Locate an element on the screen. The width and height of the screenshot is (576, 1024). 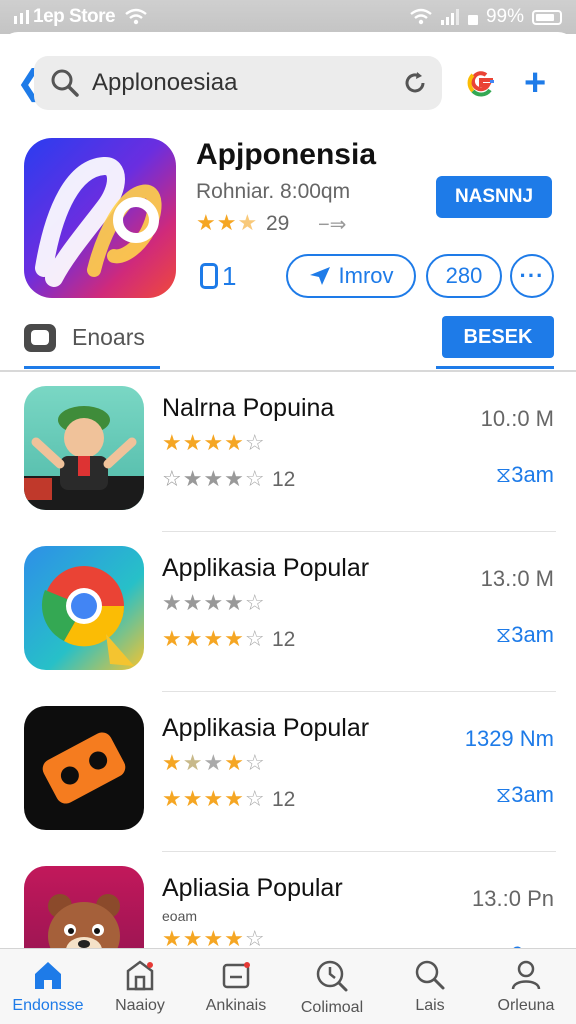
search-bar is located at coordinates (238, 83).